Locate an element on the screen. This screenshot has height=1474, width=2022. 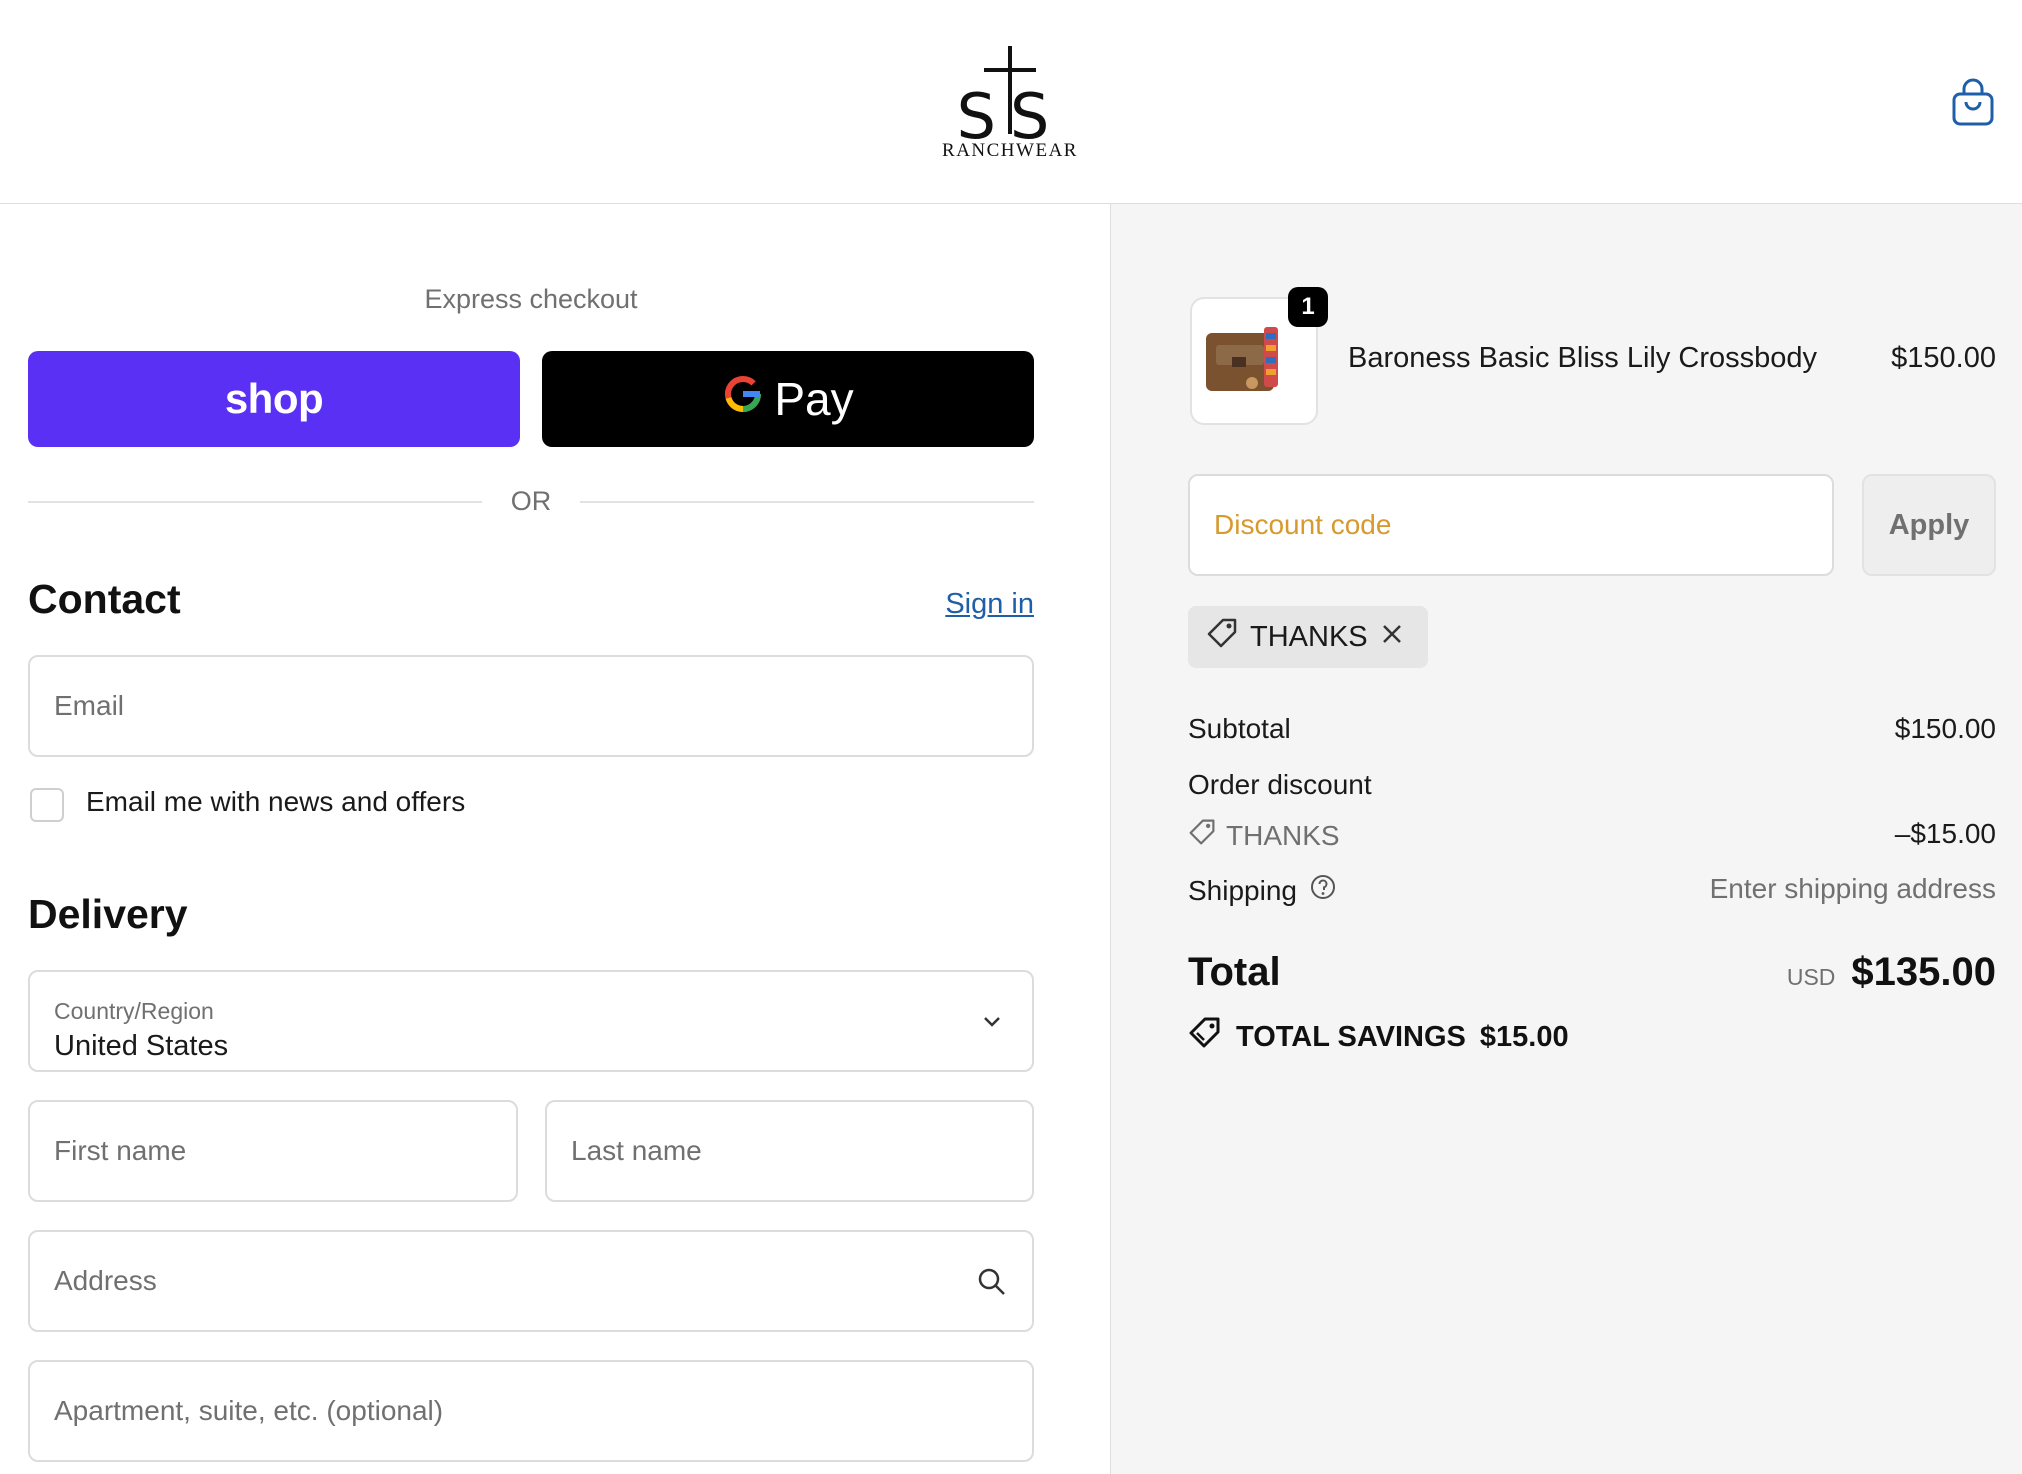
total-savings-row: TOTAL SAVINGS $15.00 is located at coordinates (1378, 1037).